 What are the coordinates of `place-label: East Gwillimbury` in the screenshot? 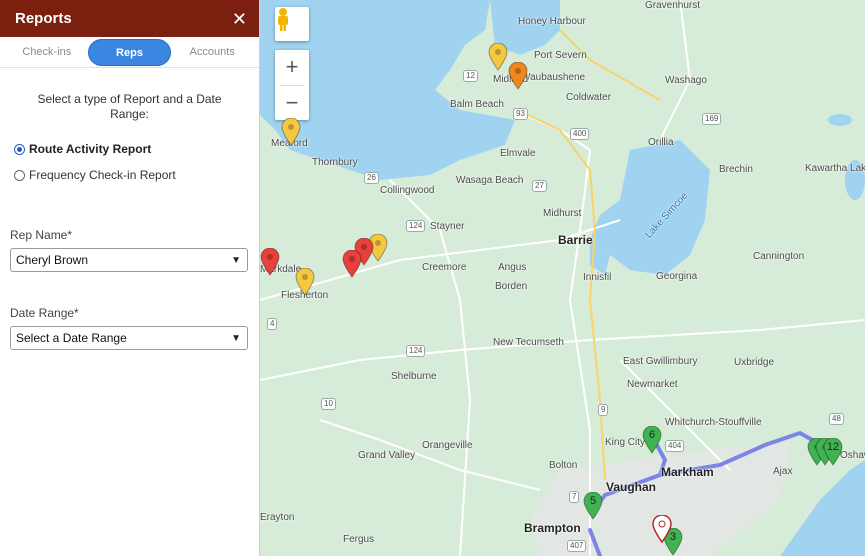 It's located at (660, 361).